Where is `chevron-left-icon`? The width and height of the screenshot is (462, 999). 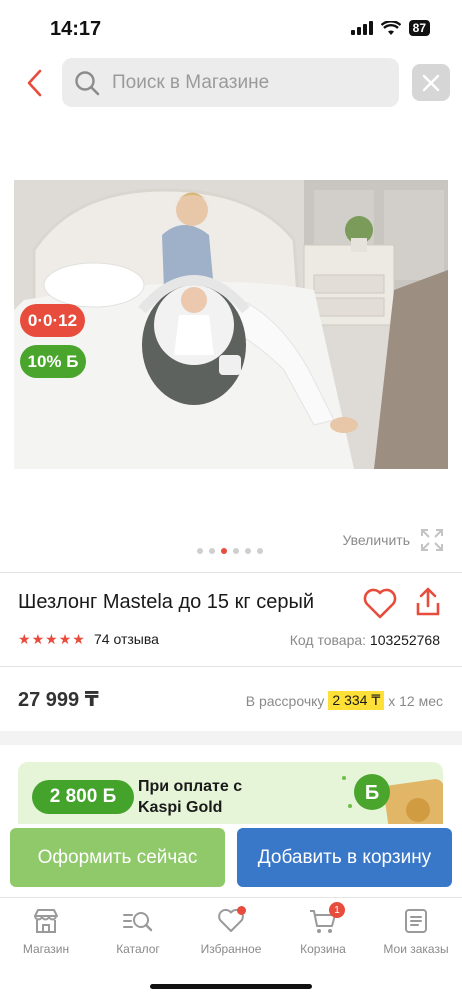
chevron-left-icon is located at coordinates (34, 83).